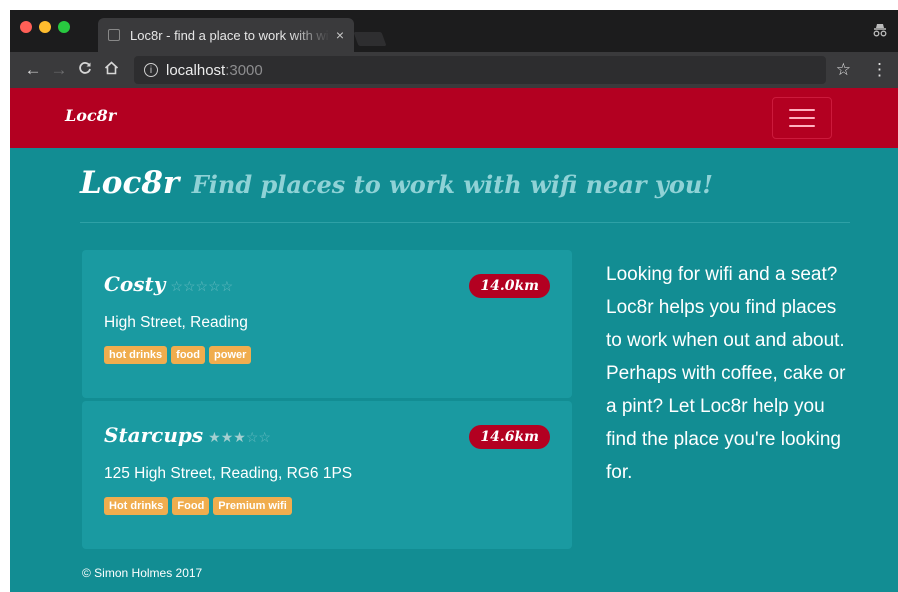 This screenshot has height=592, width=898. I want to click on location-address: High Street, Reading, so click(176, 322).